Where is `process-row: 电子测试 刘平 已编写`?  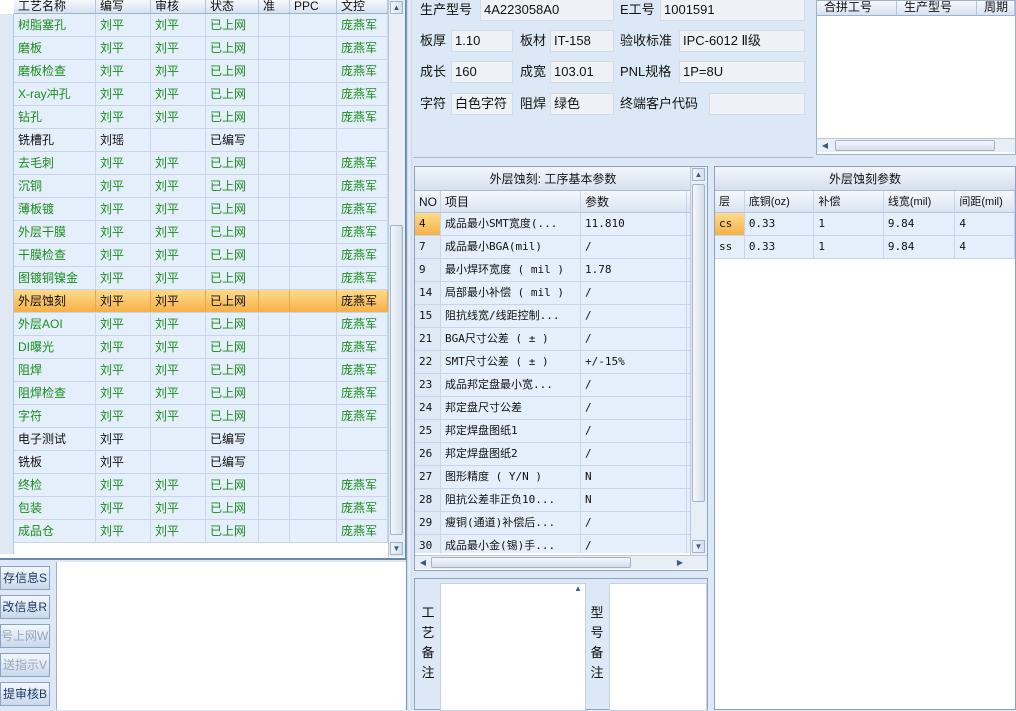 process-row: 电子测试 刘平 已编写 is located at coordinates (201, 439).